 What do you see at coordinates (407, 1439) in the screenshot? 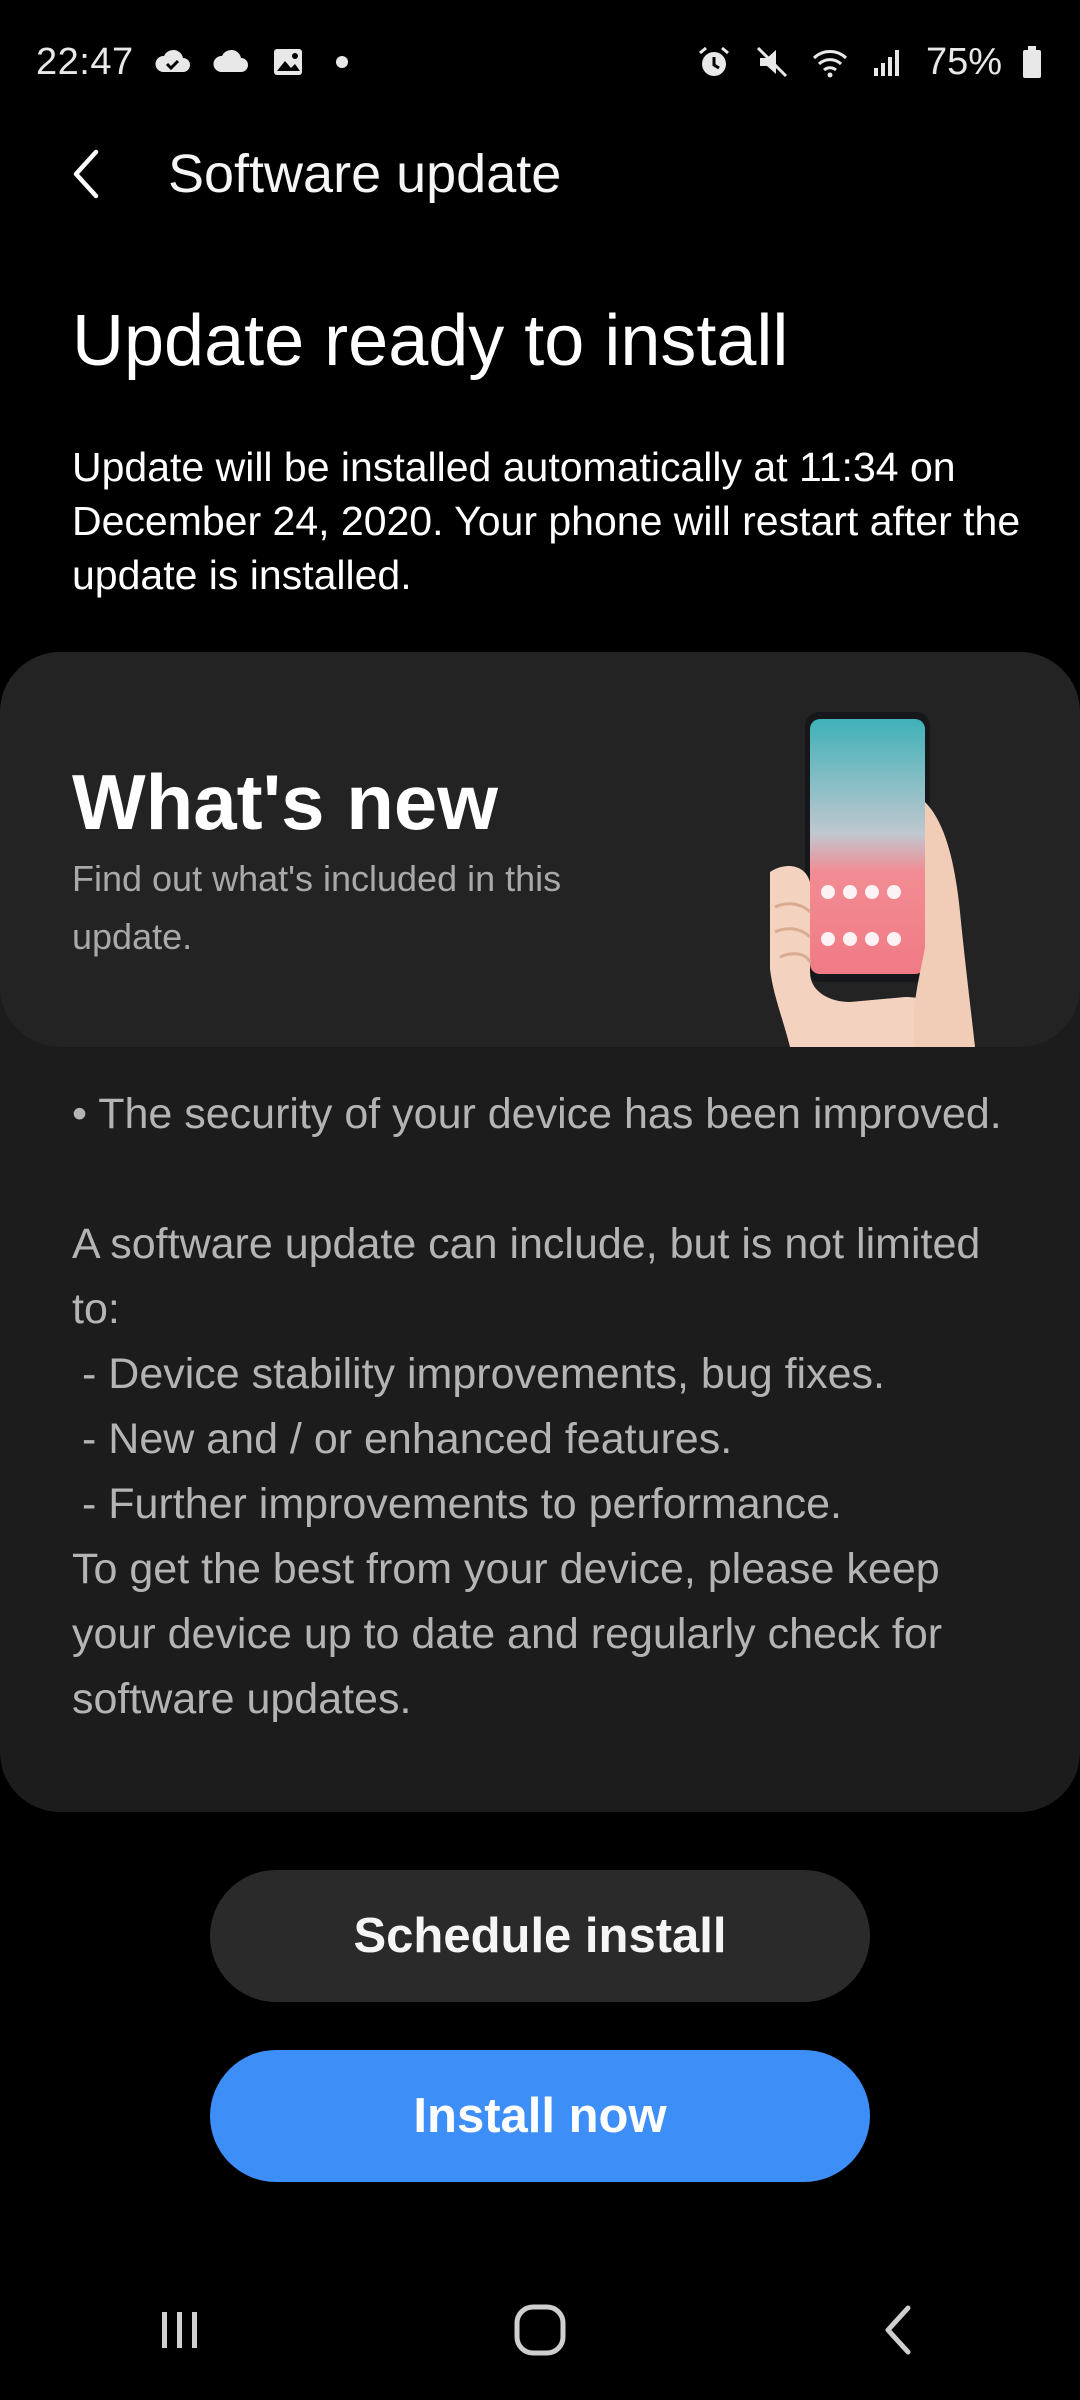
I see `release-notes-item: - New and / or enhanced features.` at bounding box center [407, 1439].